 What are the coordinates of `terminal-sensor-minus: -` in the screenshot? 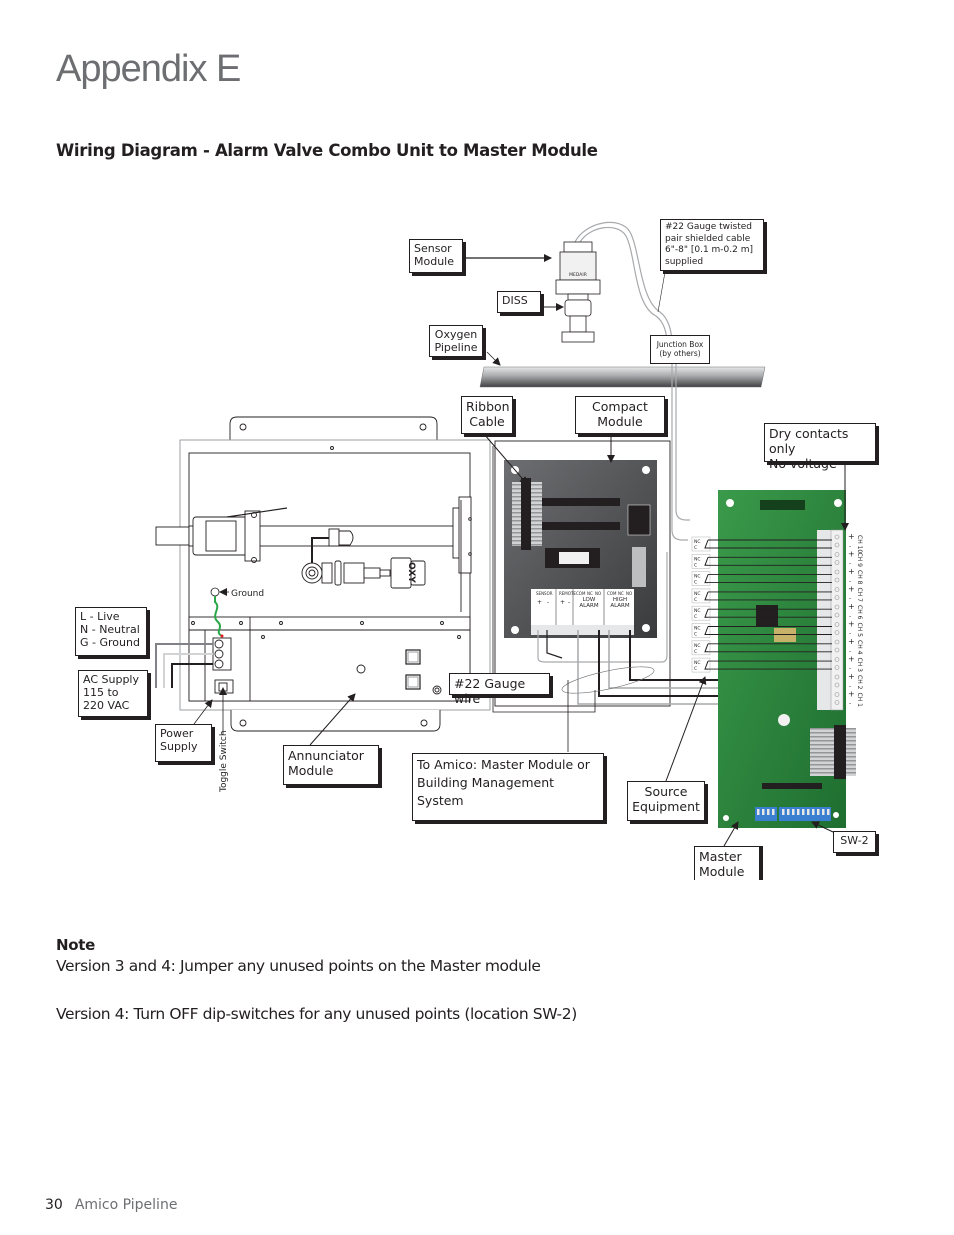 It's located at (548, 602).